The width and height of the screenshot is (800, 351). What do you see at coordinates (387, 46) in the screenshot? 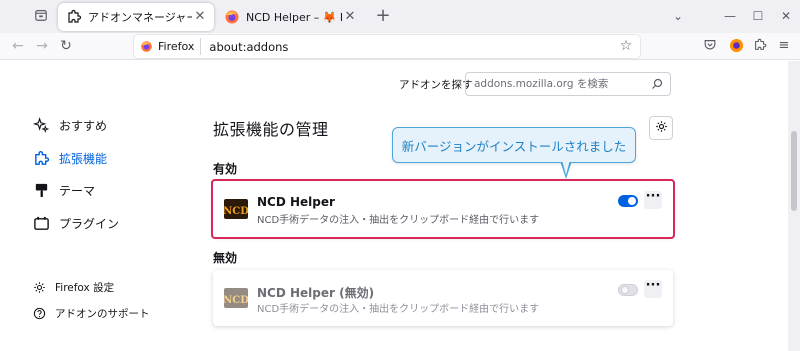
I see `url-bar: Firefox about:addons ☆` at bounding box center [387, 46].